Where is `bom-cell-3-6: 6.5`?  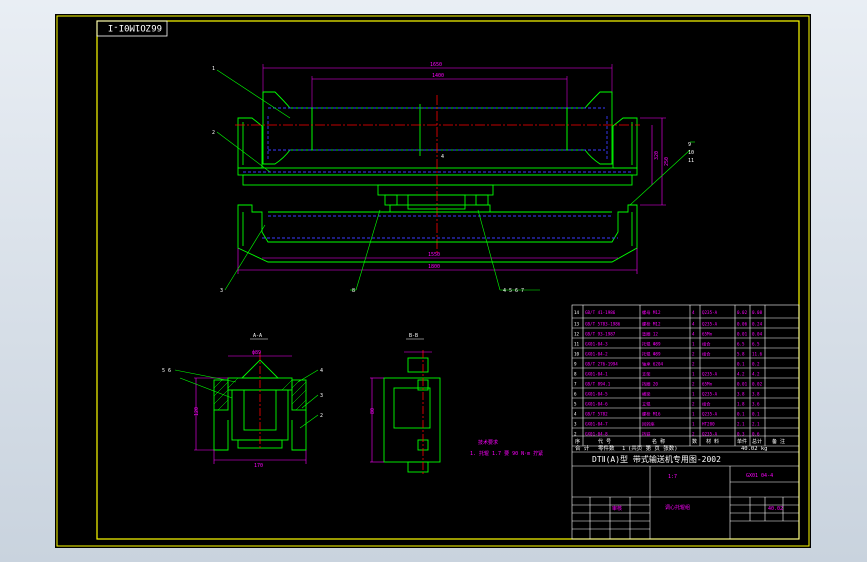 bom-cell-3-6: 6.5 is located at coordinates (756, 344).